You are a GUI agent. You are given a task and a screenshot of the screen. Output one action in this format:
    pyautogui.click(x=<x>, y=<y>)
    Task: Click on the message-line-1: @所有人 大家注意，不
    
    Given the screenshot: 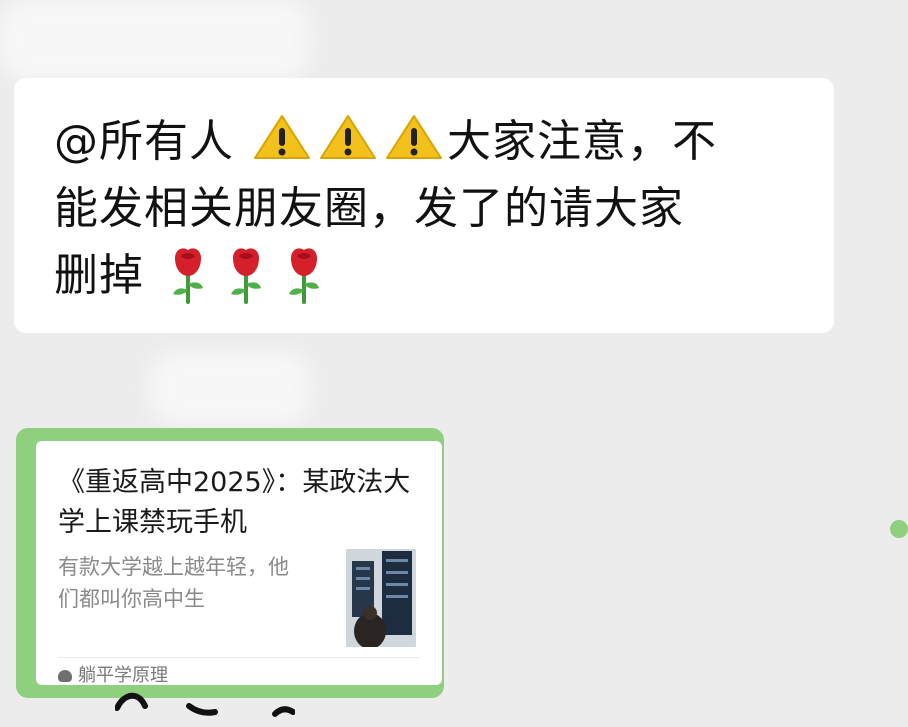 What is the action you would take?
    pyautogui.click(x=427, y=141)
    